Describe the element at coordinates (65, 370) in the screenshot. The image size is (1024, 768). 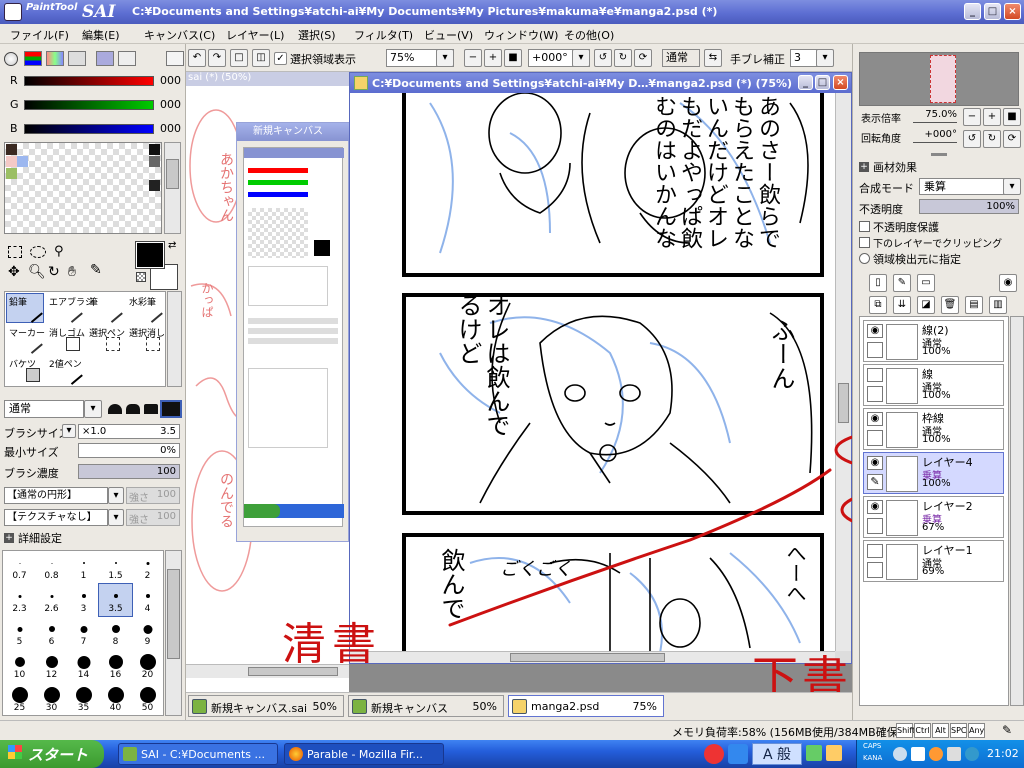
I see `tool-binary-pen: 2値ペン` at that location.